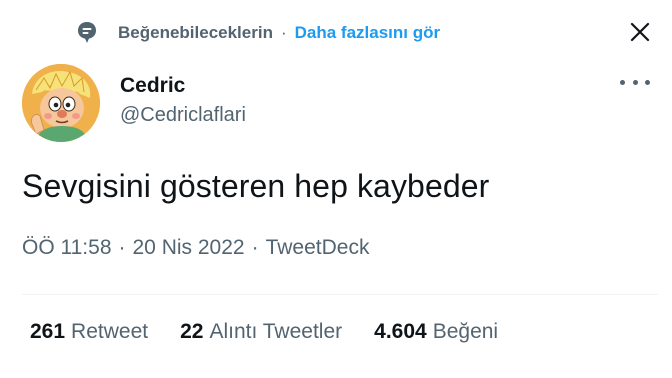 This screenshot has height=378, width=672. I want to click on author-handle: @Cedriclaflari, so click(183, 115).